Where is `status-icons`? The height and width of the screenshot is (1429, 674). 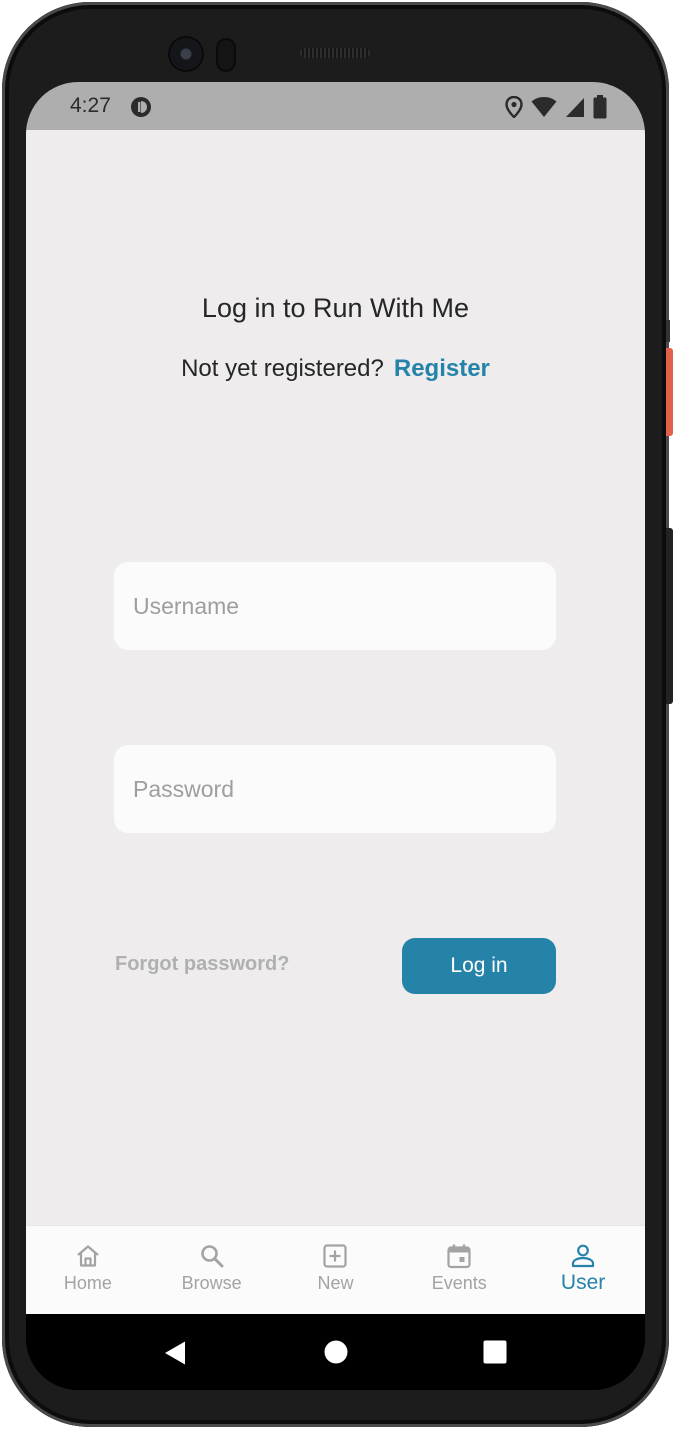 status-icons is located at coordinates (556, 107).